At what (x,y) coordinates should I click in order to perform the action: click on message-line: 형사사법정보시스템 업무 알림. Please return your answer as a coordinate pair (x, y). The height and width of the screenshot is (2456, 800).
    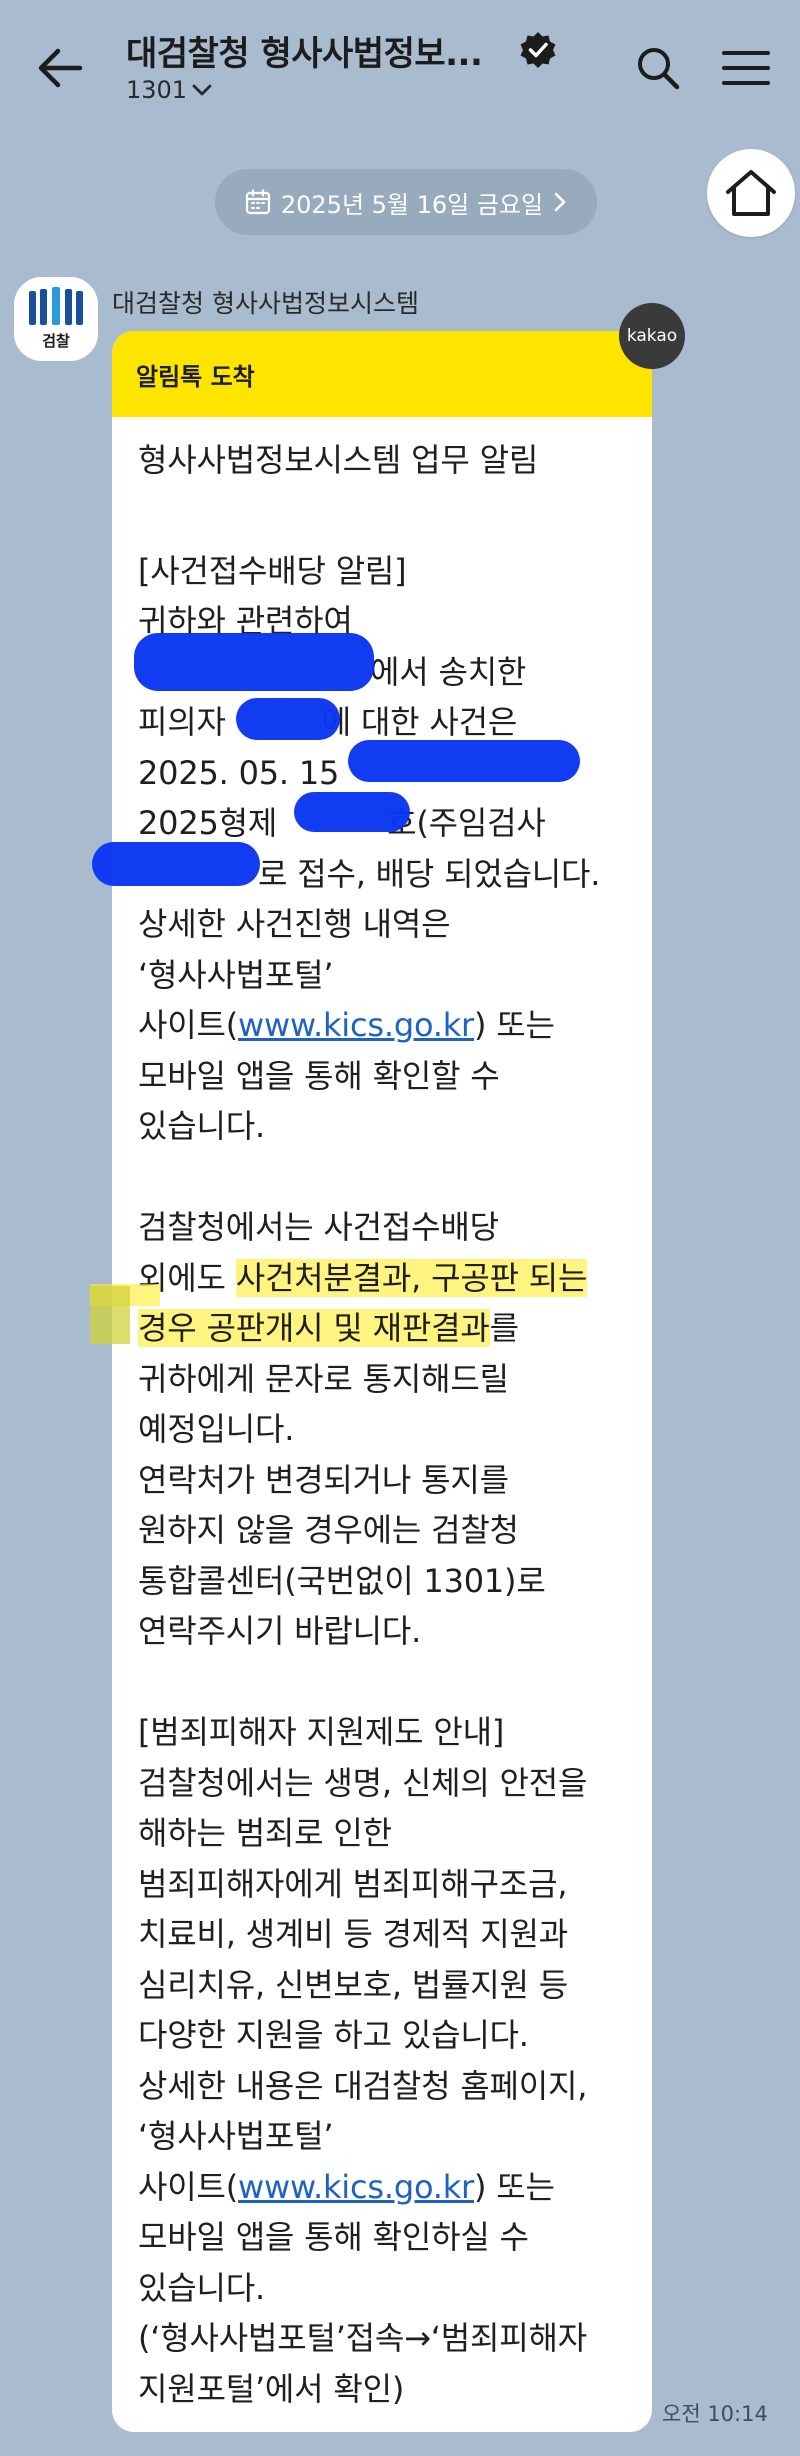
    Looking at the image, I should click on (338, 460).